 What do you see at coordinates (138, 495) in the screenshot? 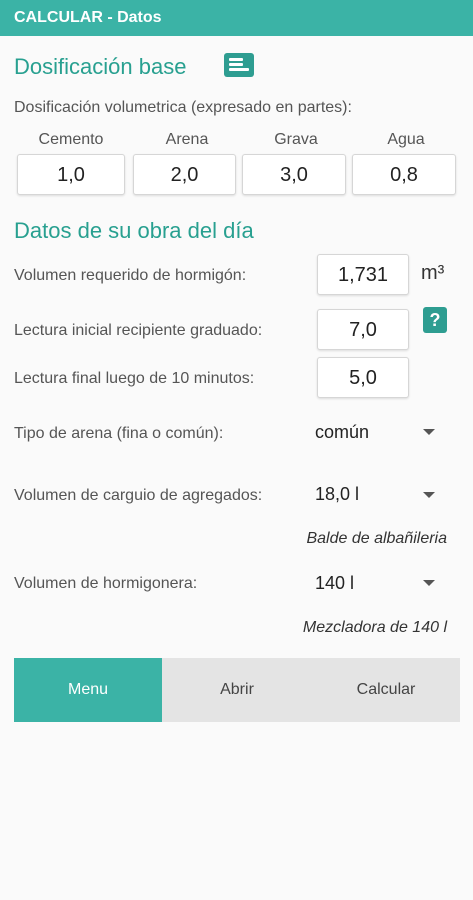
I see `carguio-label: Volumen de carguio de agregados:` at bounding box center [138, 495].